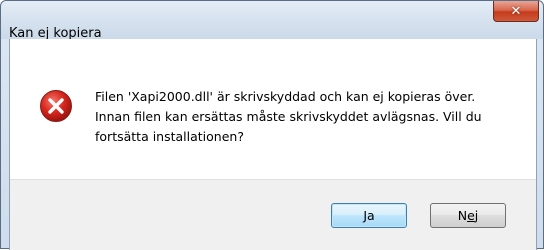 This screenshot has height=250, width=544. I want to click on yes-button-label: Ja, so click(369, 215).